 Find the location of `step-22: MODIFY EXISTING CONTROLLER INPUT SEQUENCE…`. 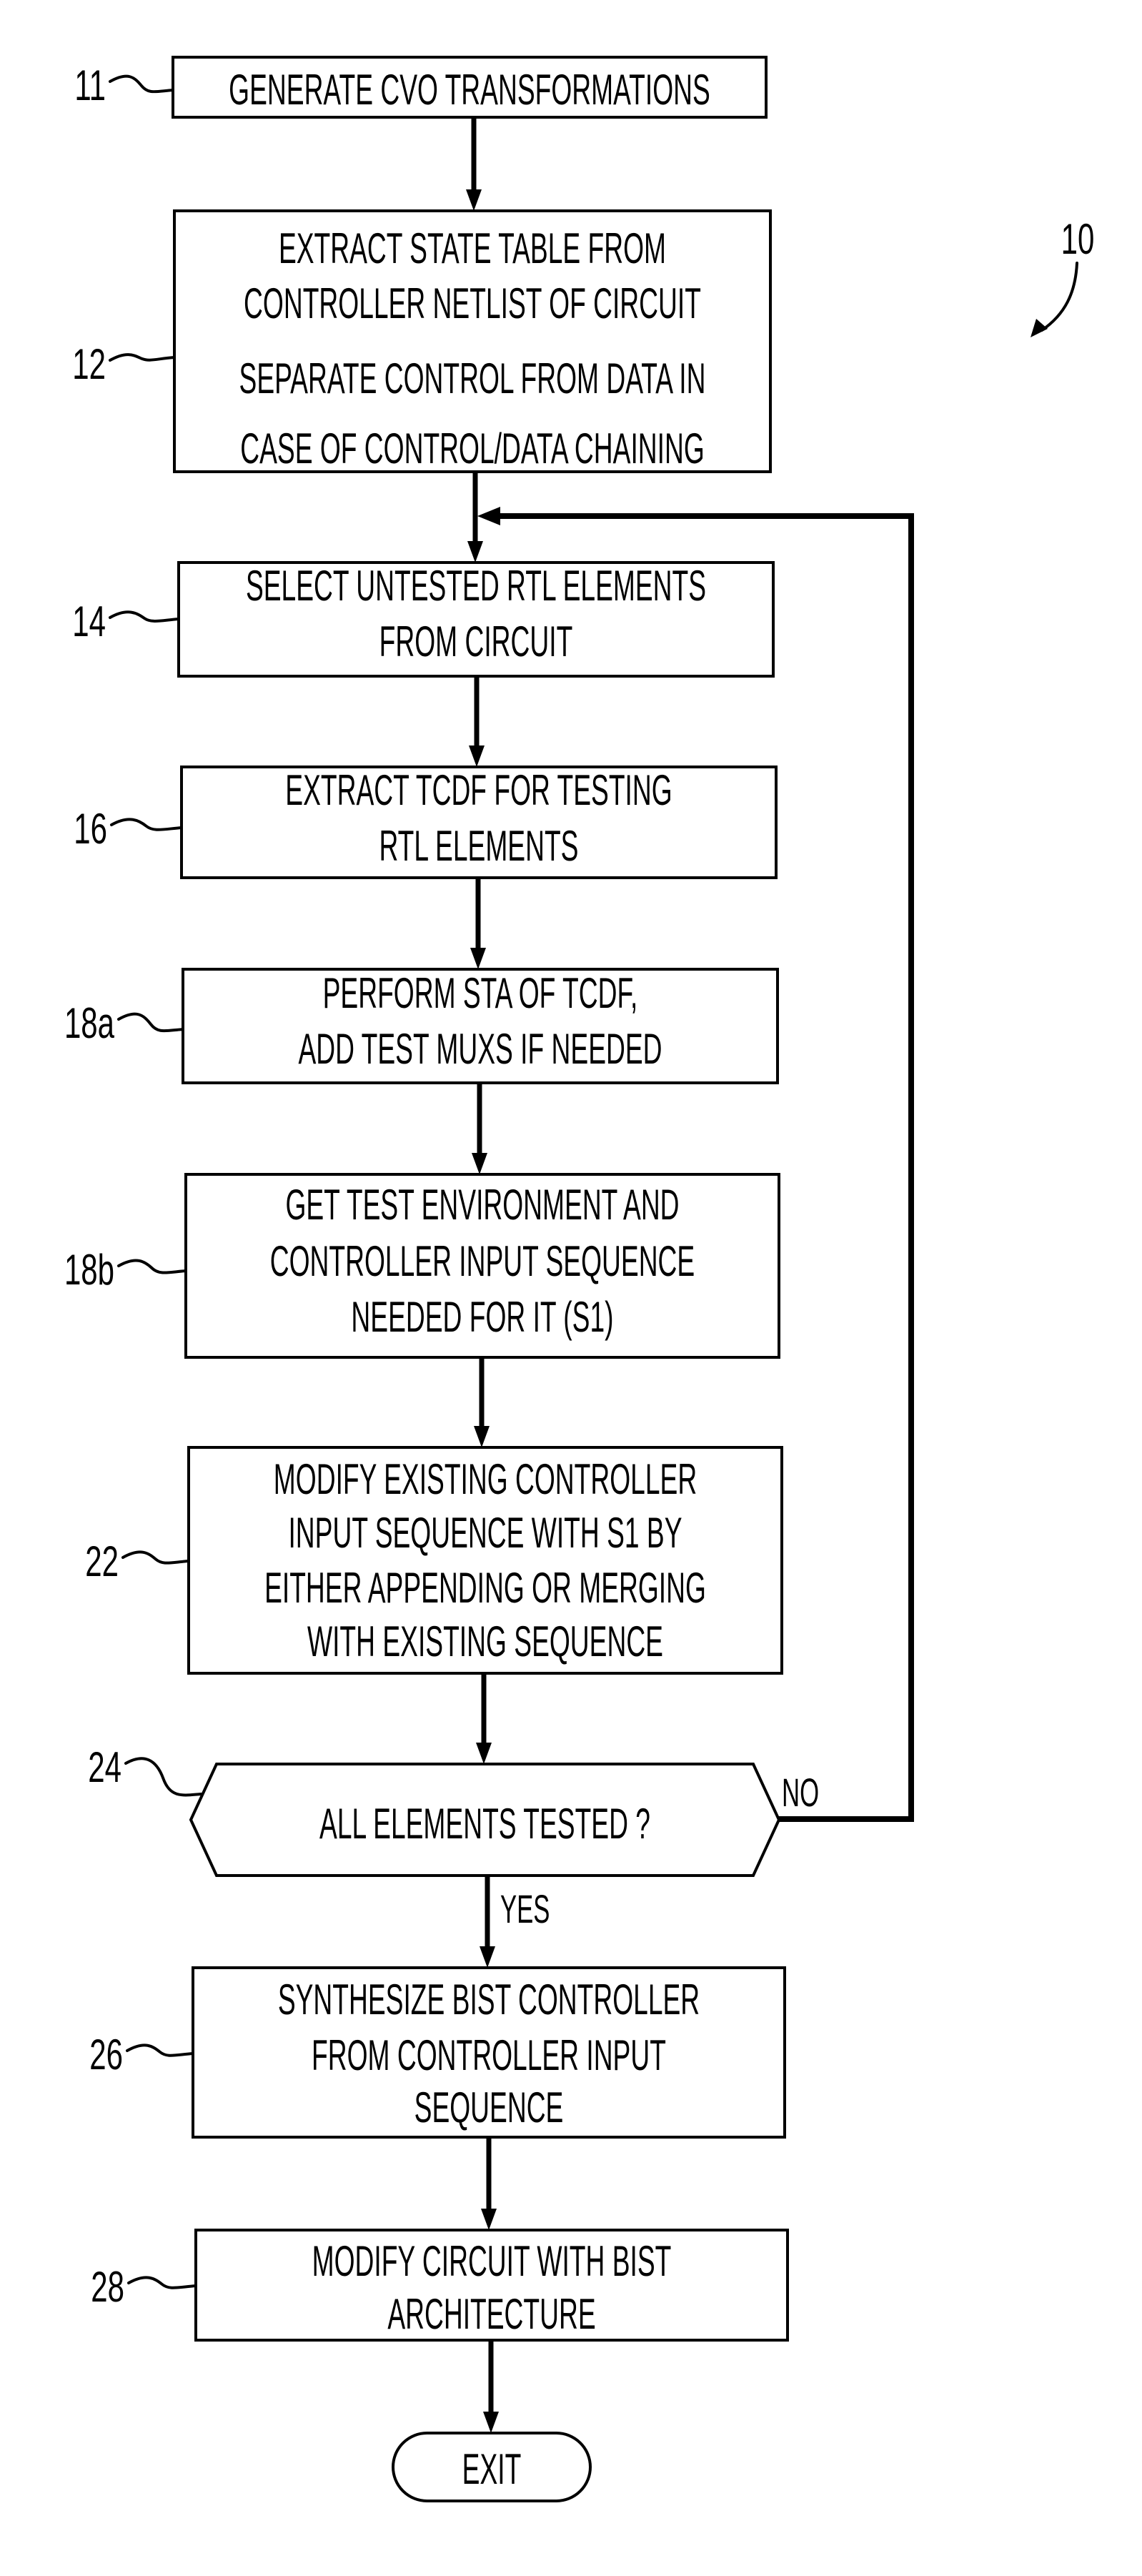

step-22: MODIFY EXISTING CONTROLLER INPUT SEQUENCE… is located at coordinates (485, 1560).